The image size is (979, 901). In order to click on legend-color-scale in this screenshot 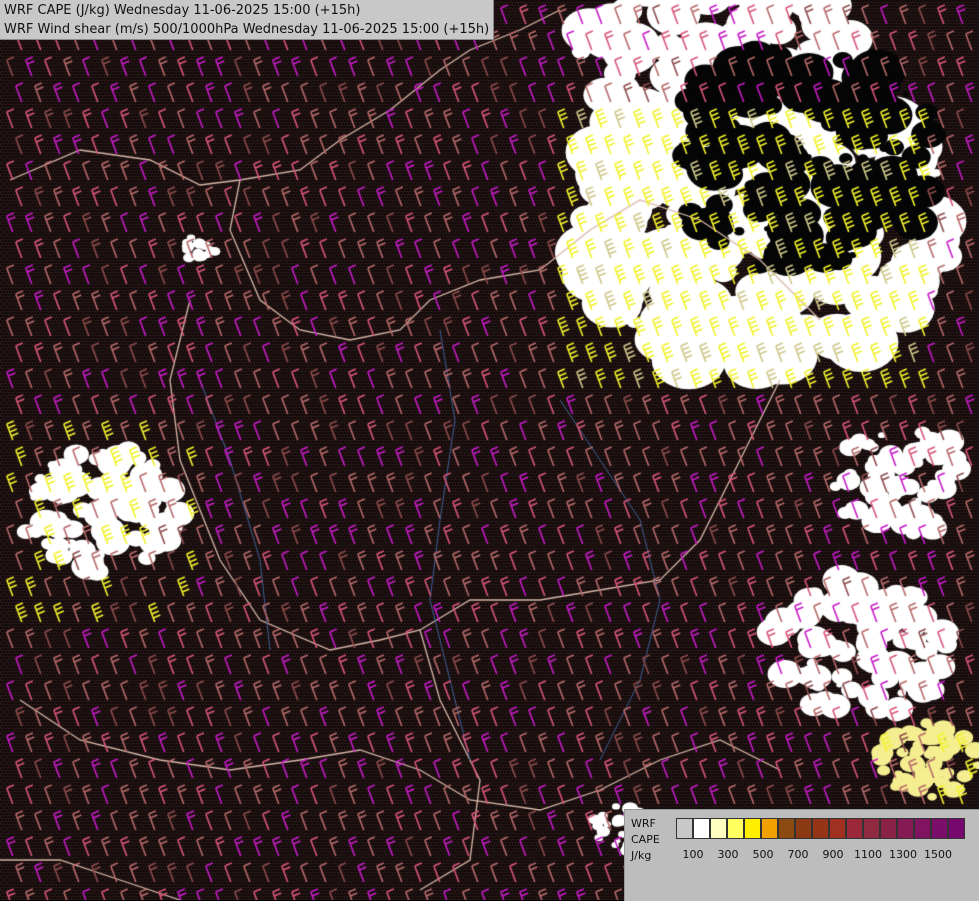, I will do `click(820, 828)`.